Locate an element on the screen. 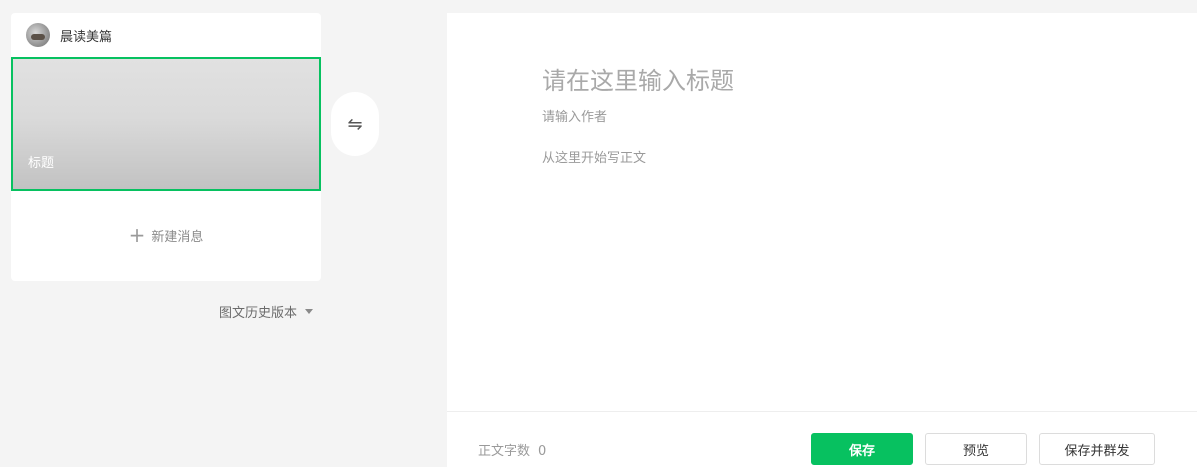 The height and width of the screenshot is (467, 1197). history-version-dropdown: 图文历史版本 is located at coordinates (266, 311).